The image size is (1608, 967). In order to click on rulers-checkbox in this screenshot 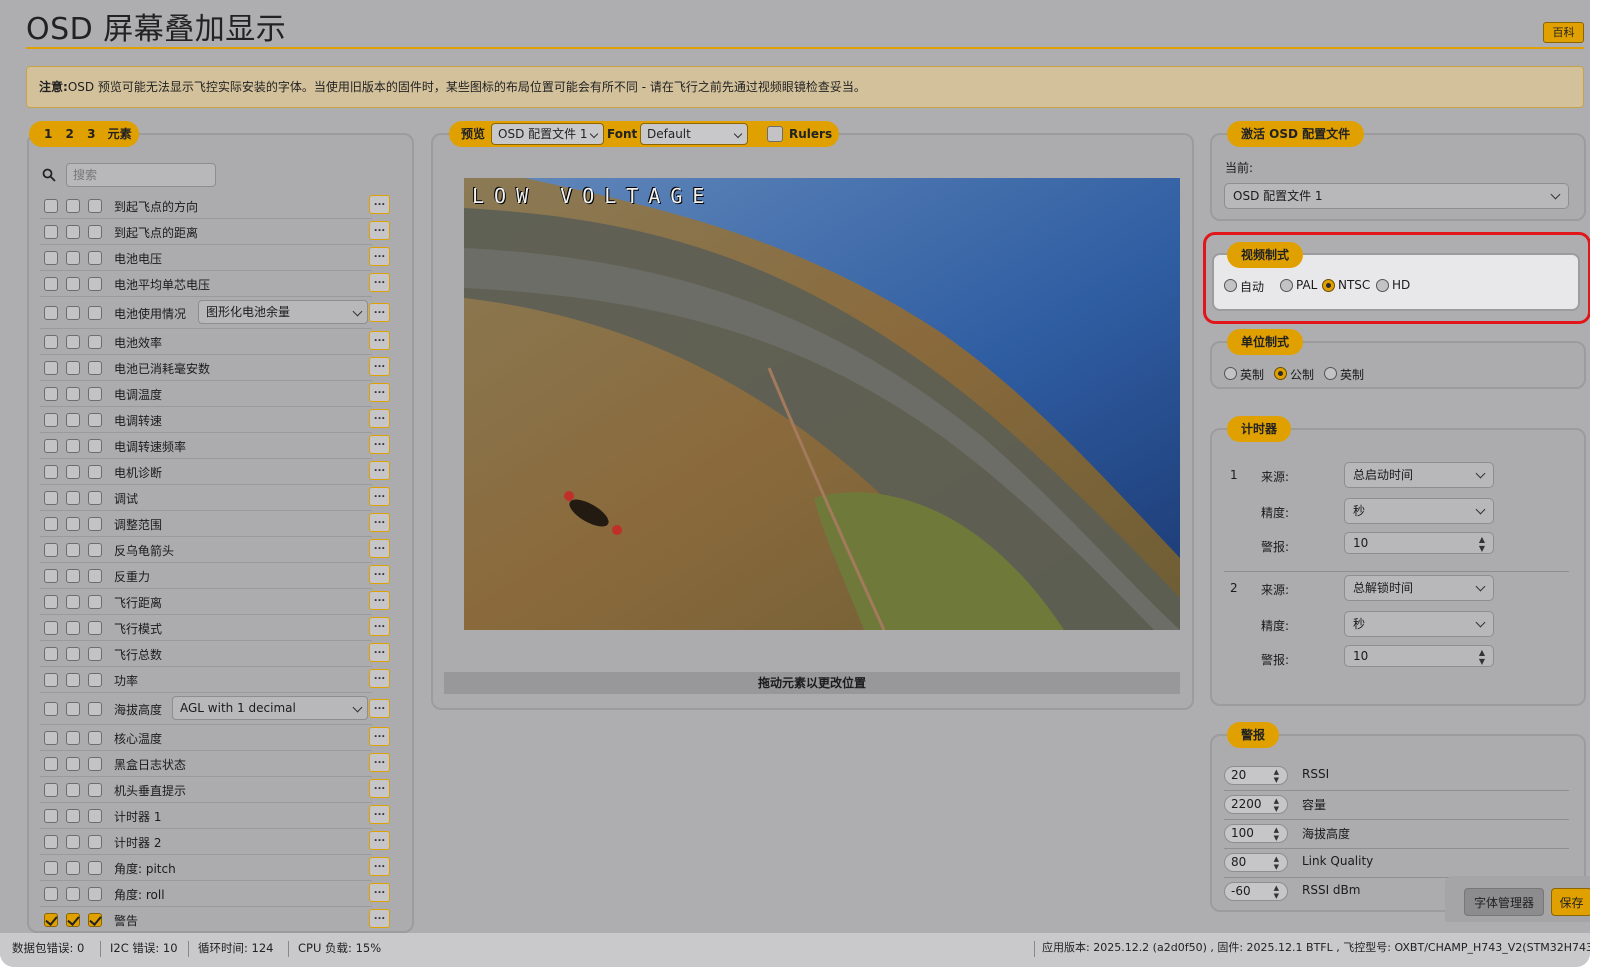, I will do `click(775, 134)`.